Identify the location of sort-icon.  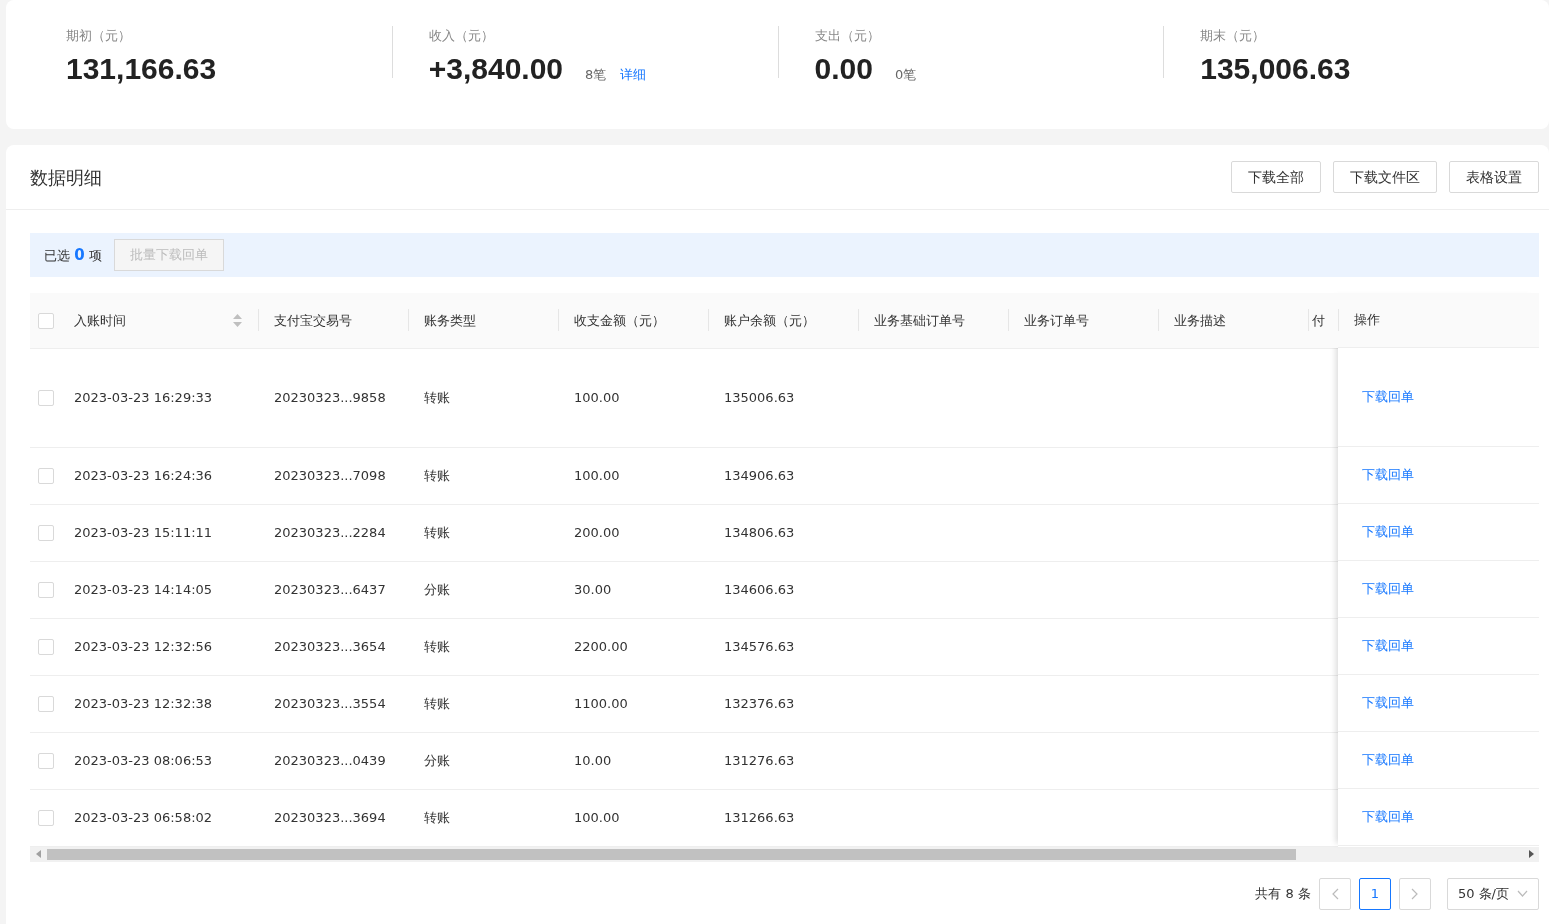
(237, 320).